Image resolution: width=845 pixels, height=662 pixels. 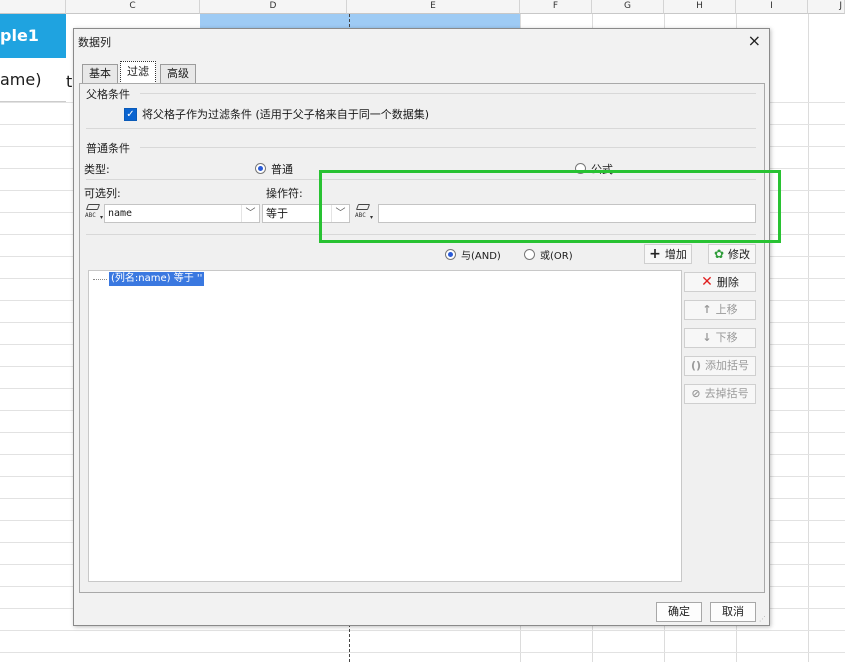 What do you see at coordinates (100, 73) in the screenshot?
I see `tab-basic: 基本` at bounding box center [100, 73].